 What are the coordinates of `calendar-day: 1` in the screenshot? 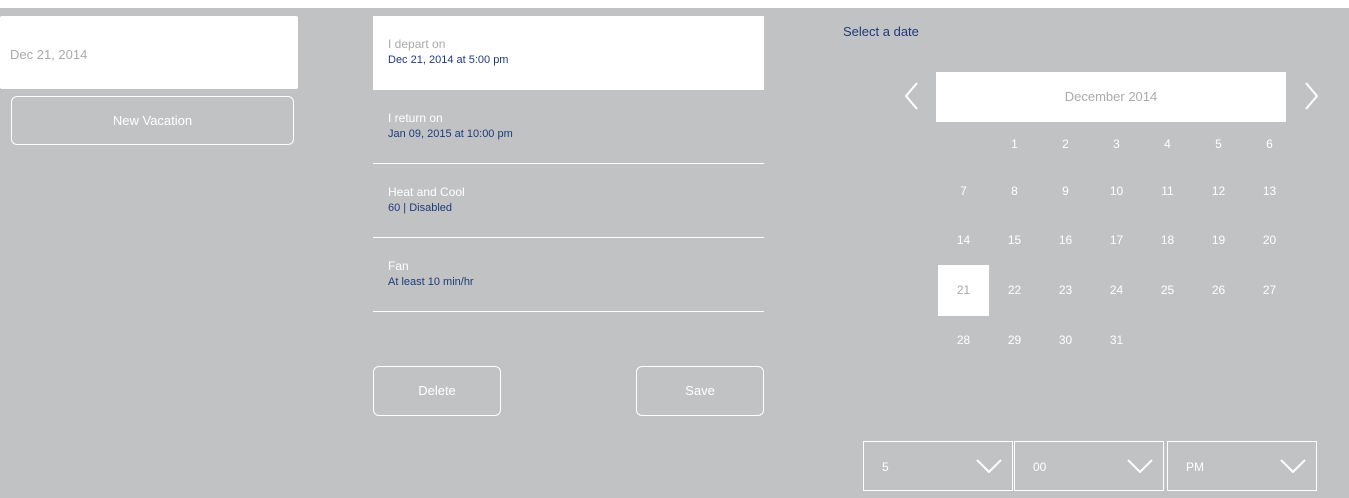 It's located at (1014, 144).